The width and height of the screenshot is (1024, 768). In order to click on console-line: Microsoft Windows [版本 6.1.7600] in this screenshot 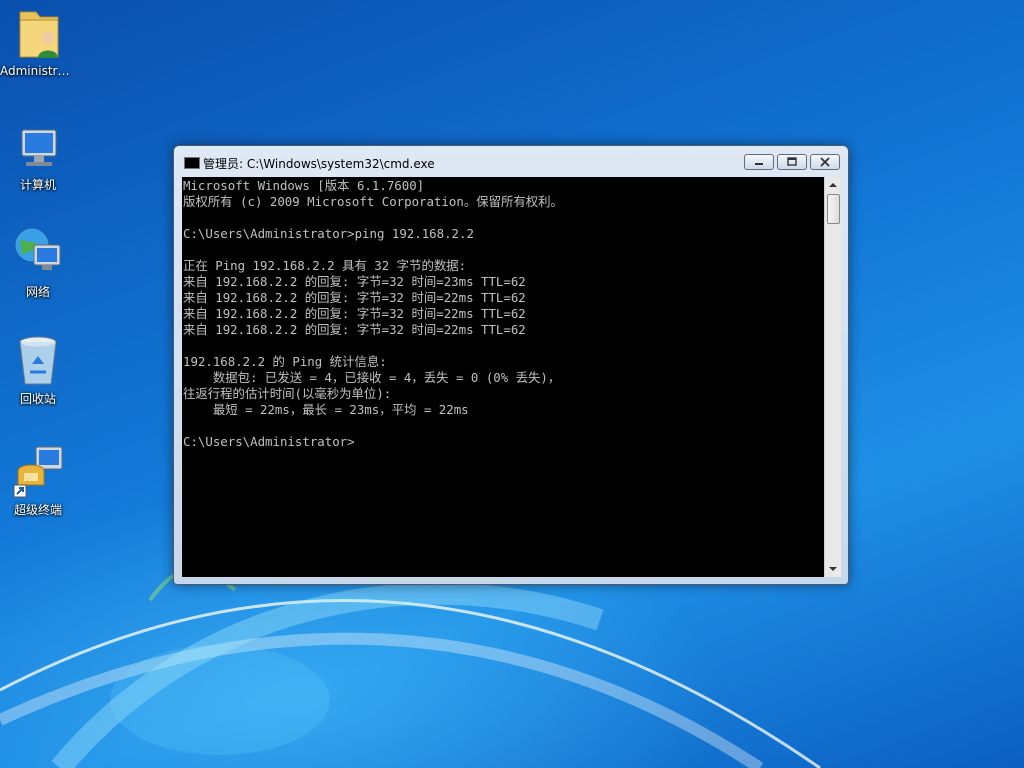, I will do `click(304, 185)`.